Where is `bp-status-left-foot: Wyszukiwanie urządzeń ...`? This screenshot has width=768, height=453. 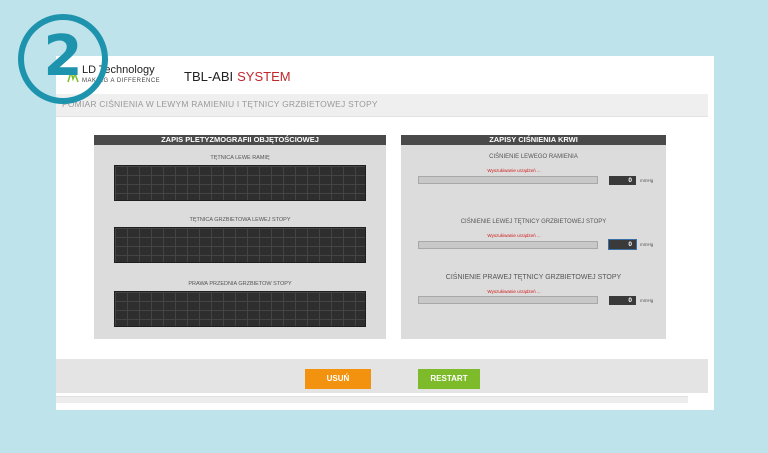 bp-status-left-foot: Wyszukiwanie urządzeń ... is located at coordinates (514, 235).